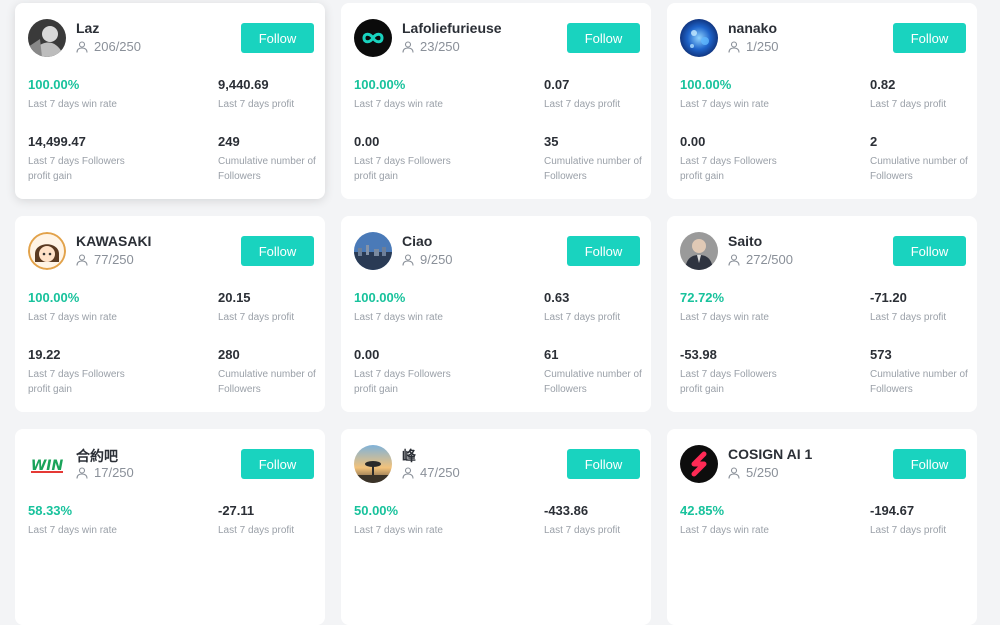  Describe the element at coordinates (87, 28) in the screenshot. I see `trader-name: Laz` at that location.